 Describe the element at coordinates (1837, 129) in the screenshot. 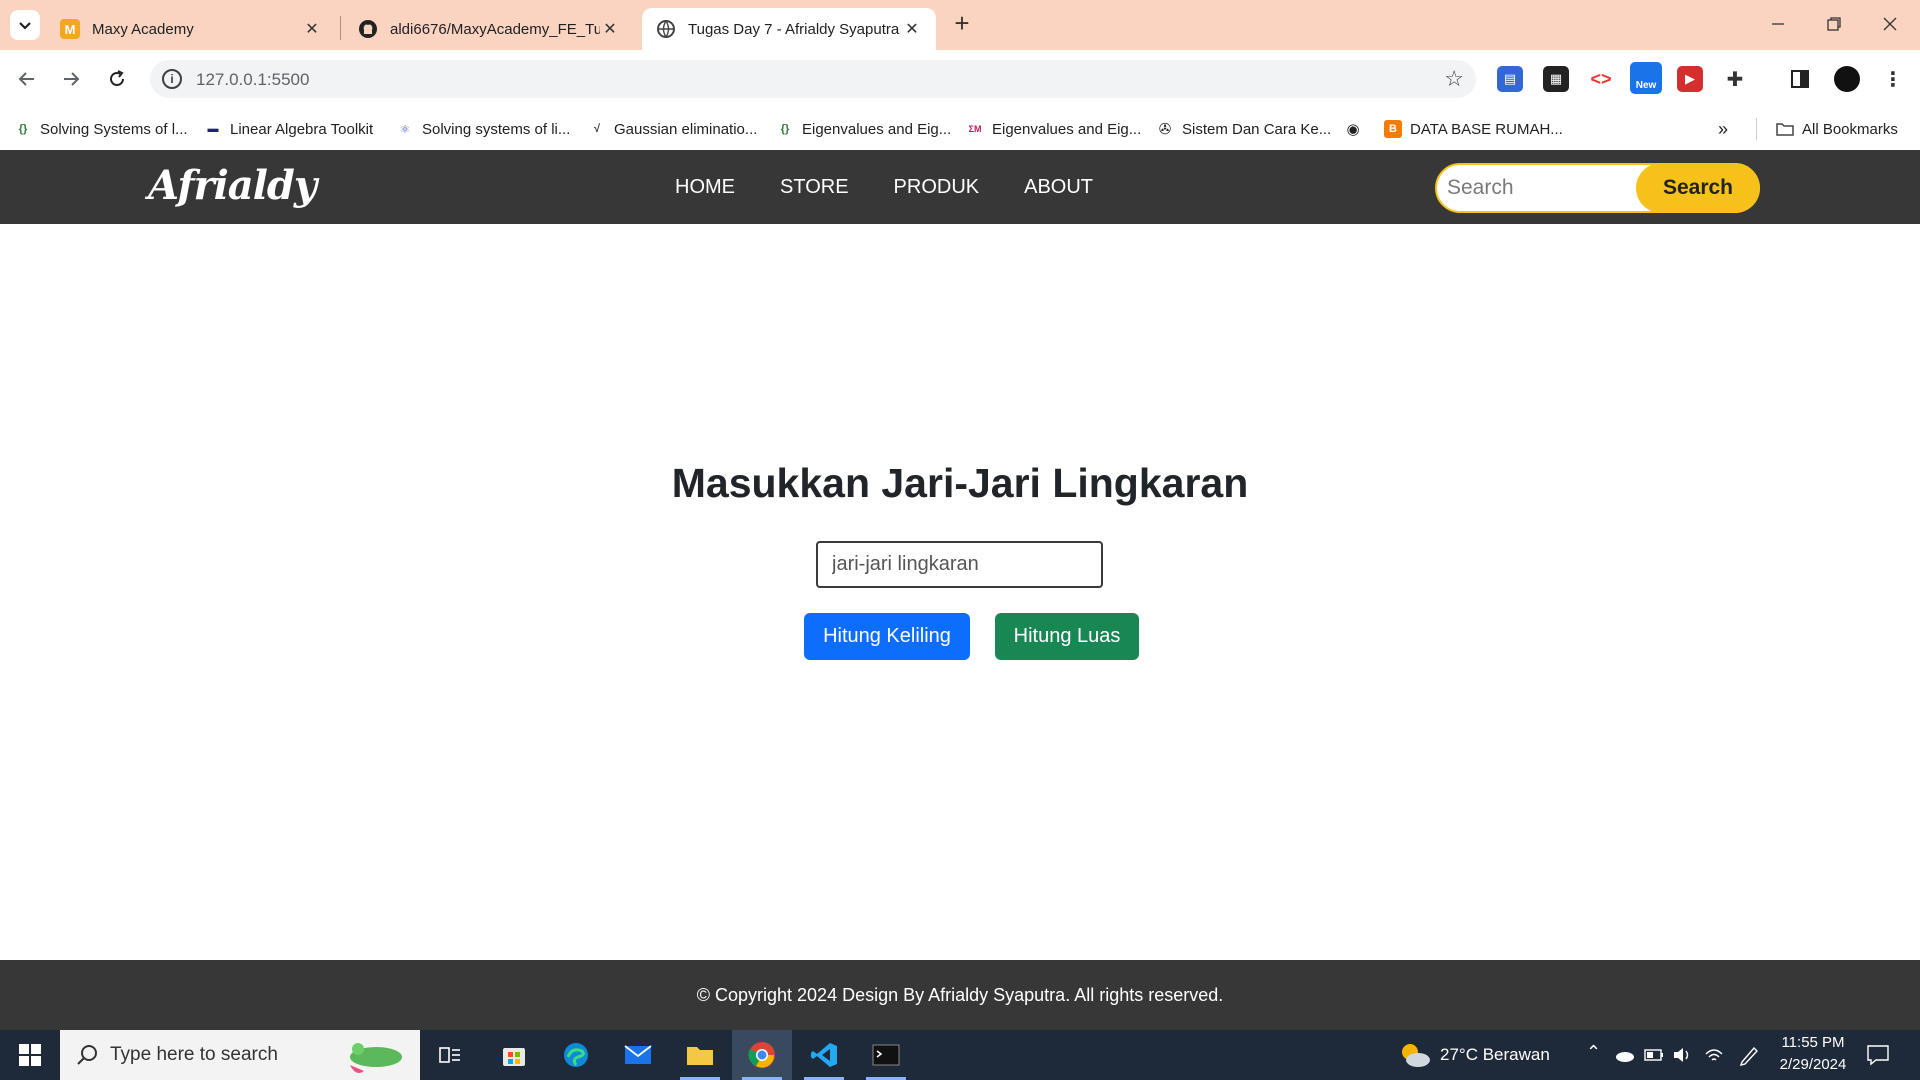

I see `all-bookmarks-button: All Bookmarks` at that location.